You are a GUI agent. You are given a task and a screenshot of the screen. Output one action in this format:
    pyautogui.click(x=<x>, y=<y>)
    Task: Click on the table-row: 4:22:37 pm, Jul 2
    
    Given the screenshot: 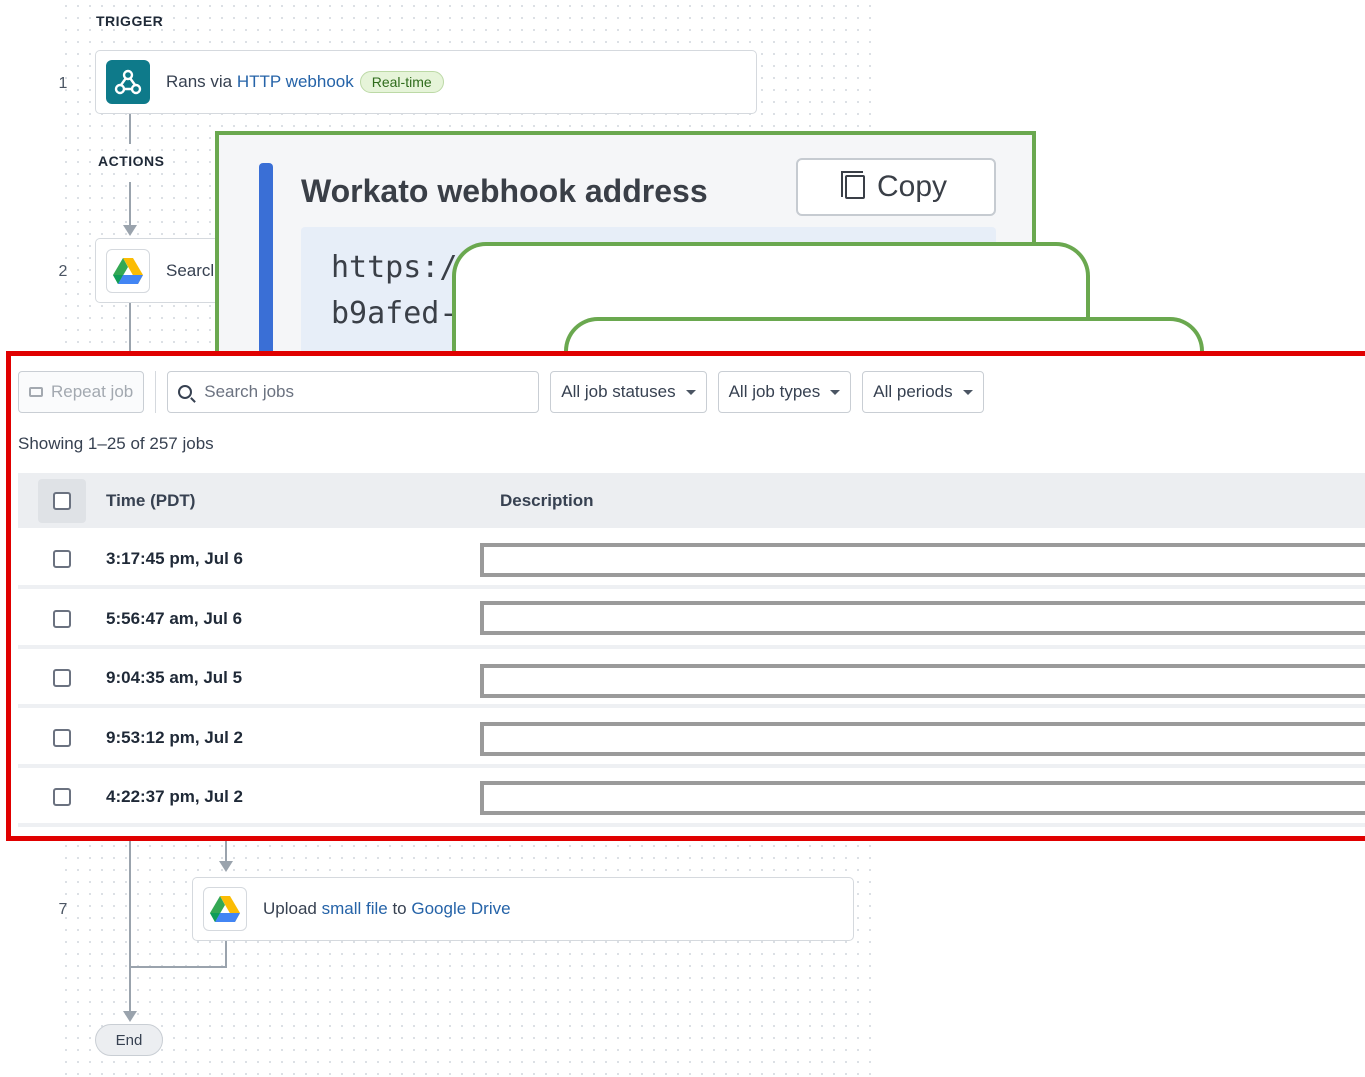 What is the action you would take?
    pyautogui.click(x=691, y=799)
    